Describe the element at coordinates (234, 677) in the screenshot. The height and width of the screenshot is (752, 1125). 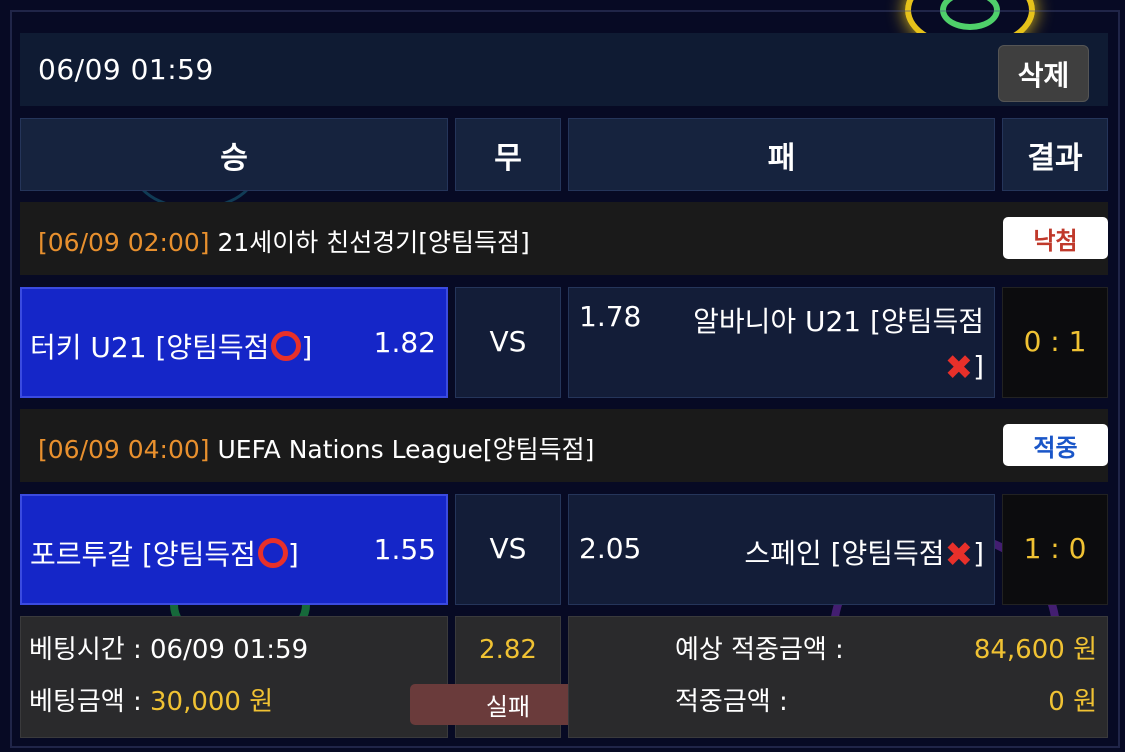
I see `bet-info-panel: 베팅시간 : 06/09 01:59 베팅금액 : 30,000 원` at that location.